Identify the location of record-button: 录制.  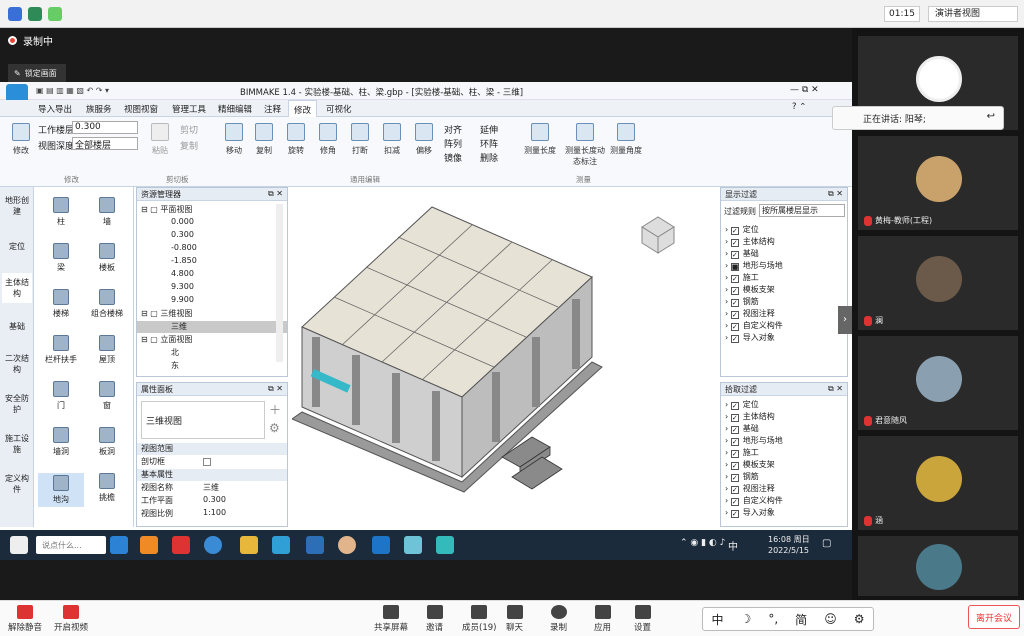
(558, 619).